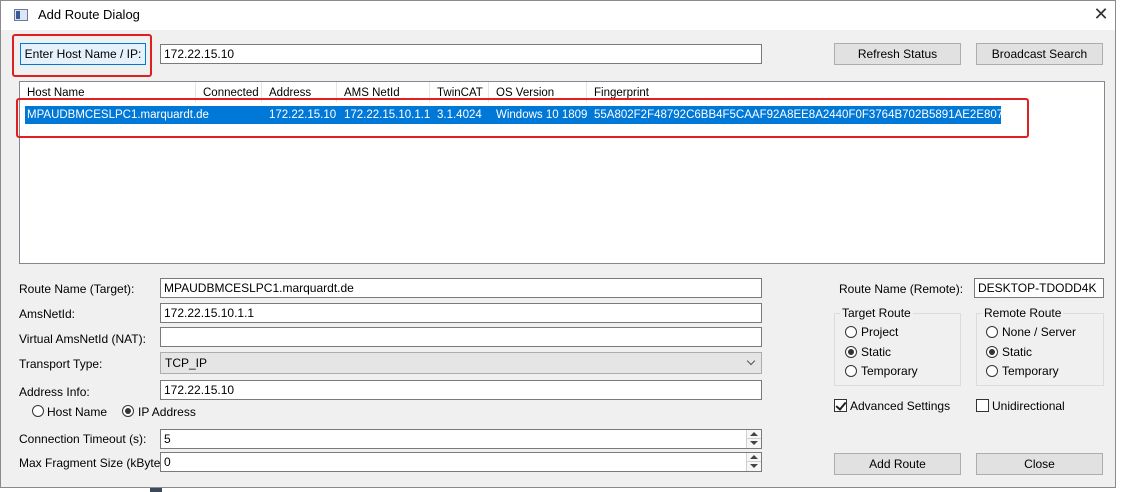 Image resolution: width=1123 pixels, height=492 pixels. I want to click on remote-none-server-radio, so click(992, 332).